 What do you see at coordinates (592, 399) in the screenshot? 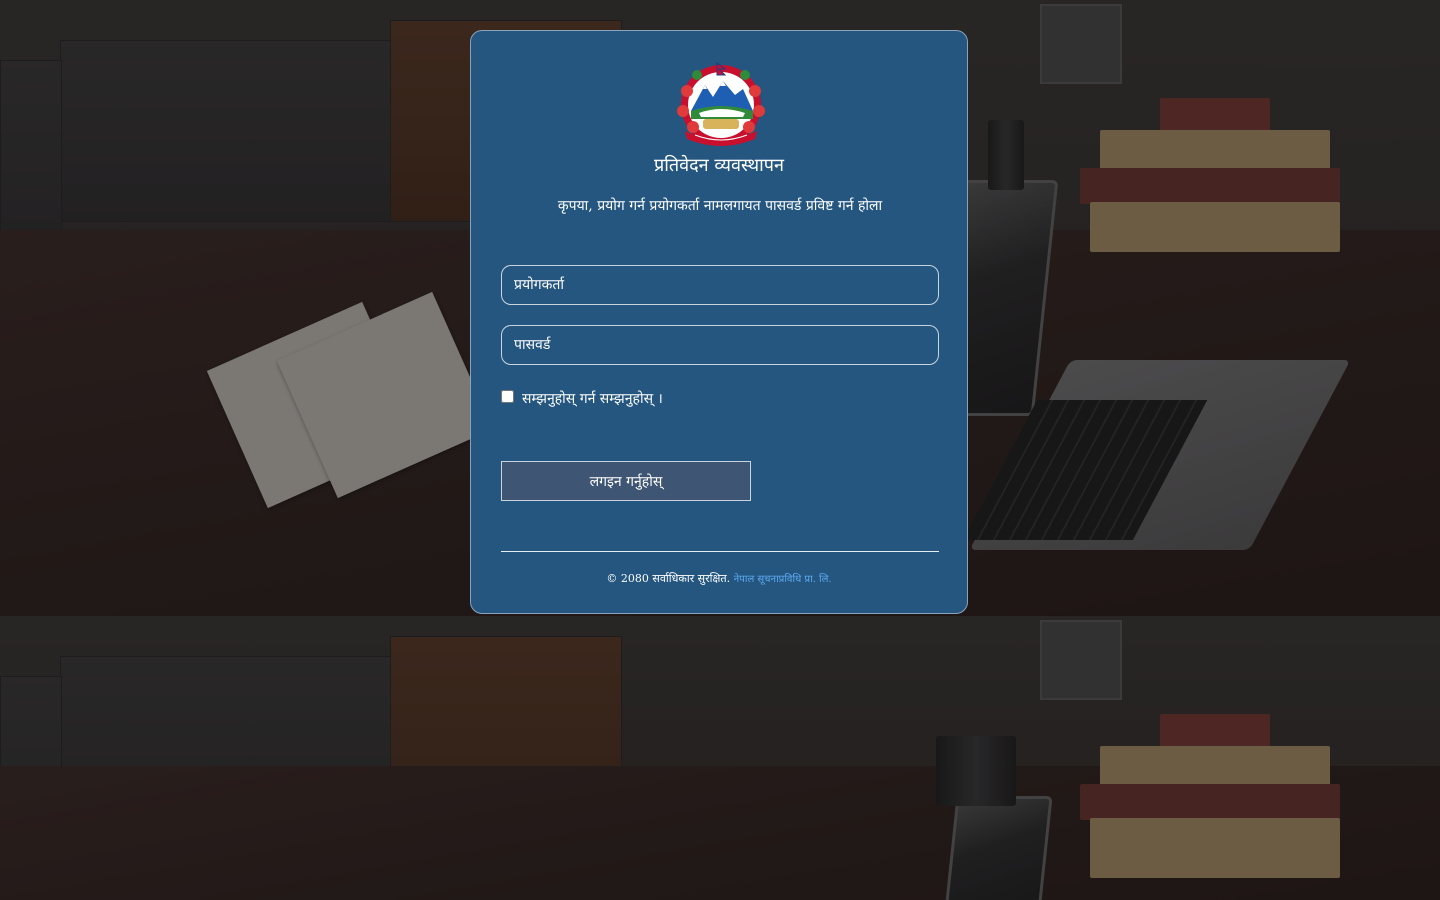
I see `remember-me-label: सम्झनुहोस् गर्न सम्झनुहोस् ।` at bounding box center [592, 399].